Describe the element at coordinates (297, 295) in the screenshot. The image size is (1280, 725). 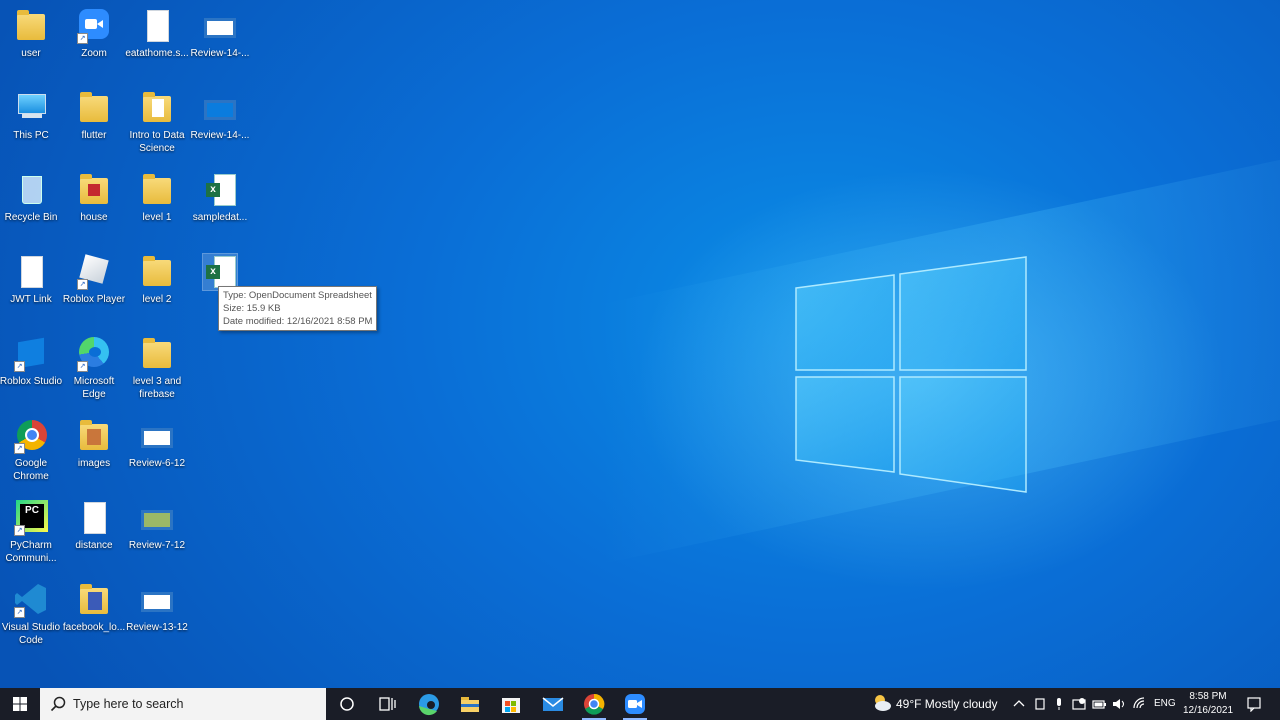
I see `tooltip-type: Type: OpenDocument Spreadsheet` at that location.